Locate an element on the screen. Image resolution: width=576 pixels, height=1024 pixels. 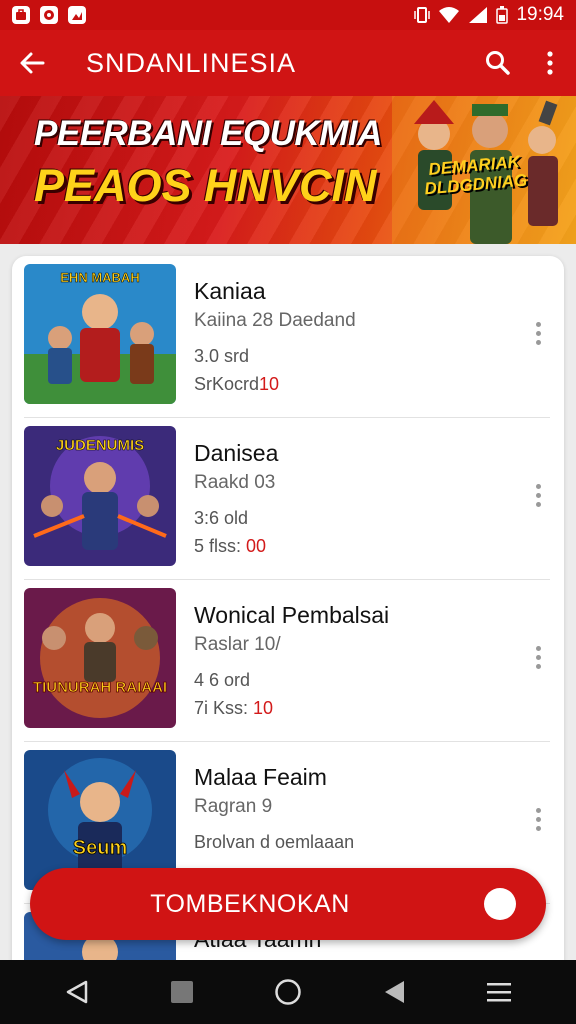
nav-menu-icon is located at coordinates (499, 992).